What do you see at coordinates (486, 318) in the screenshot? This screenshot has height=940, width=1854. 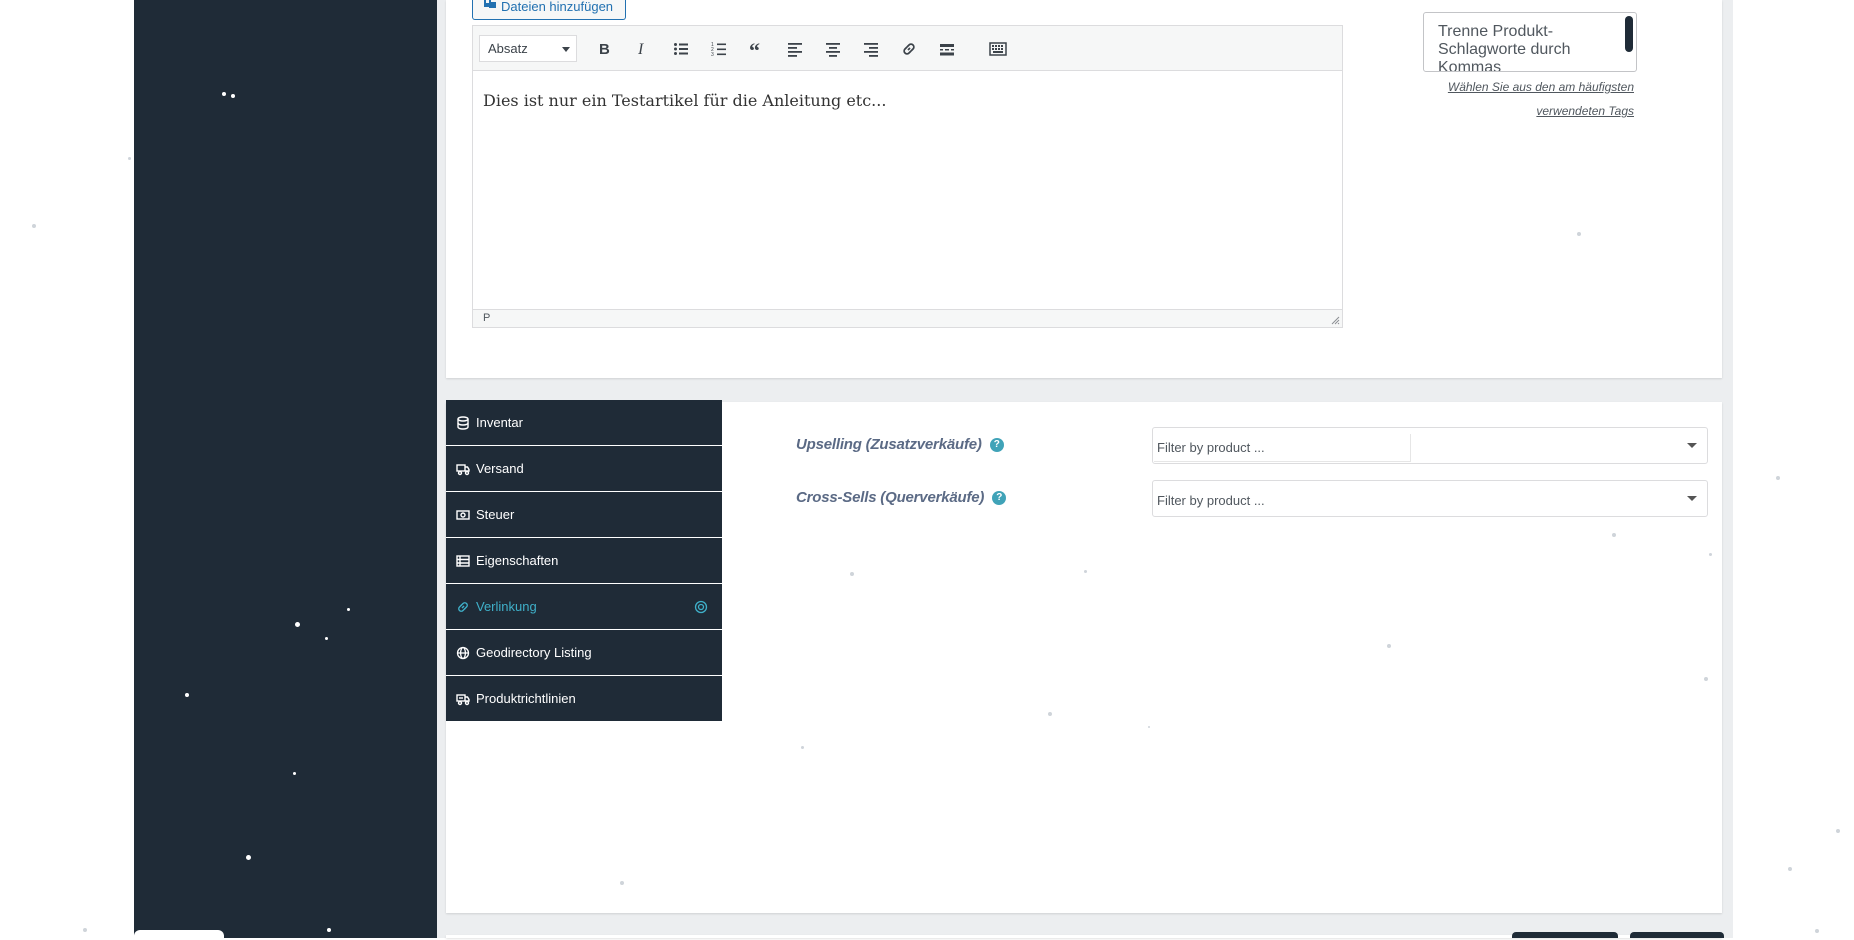 I see `editor-path: P` at bounding box center [486, 318].